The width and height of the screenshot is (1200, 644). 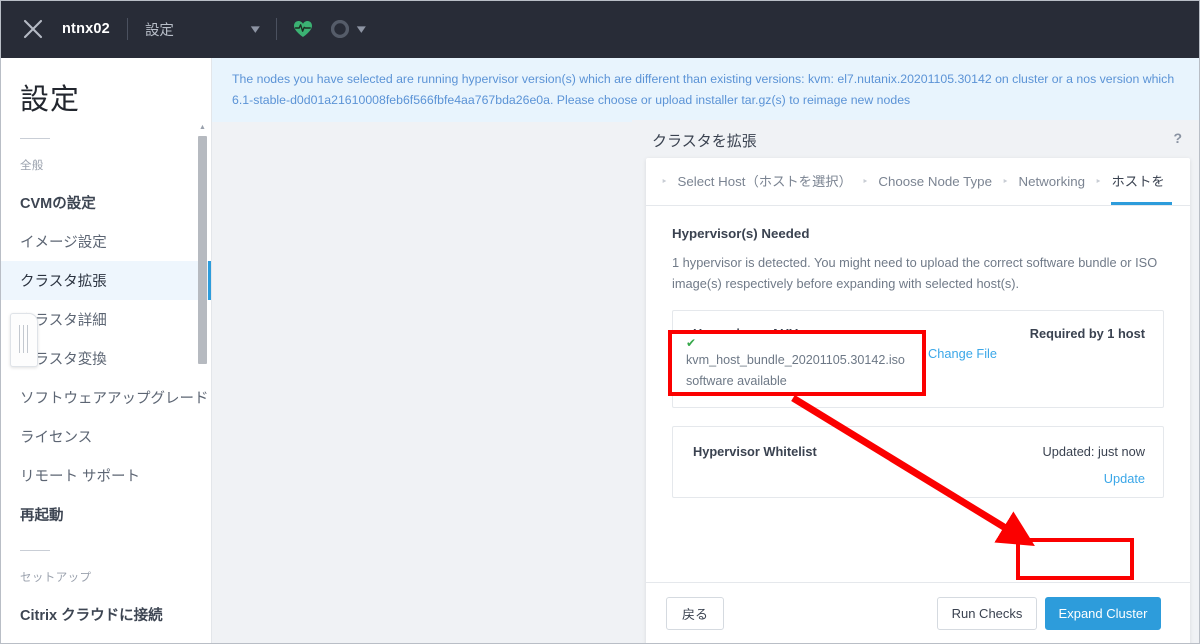 I want to click on change-file-link: Change File, so click(x=962, y=353).